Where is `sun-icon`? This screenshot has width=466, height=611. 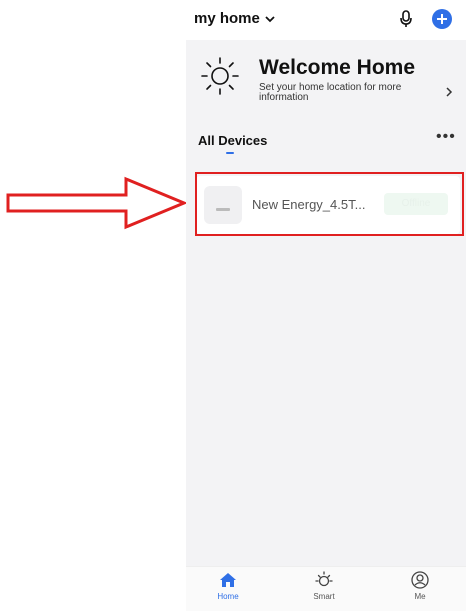 sun-icon is located at coordinates (220, 76).